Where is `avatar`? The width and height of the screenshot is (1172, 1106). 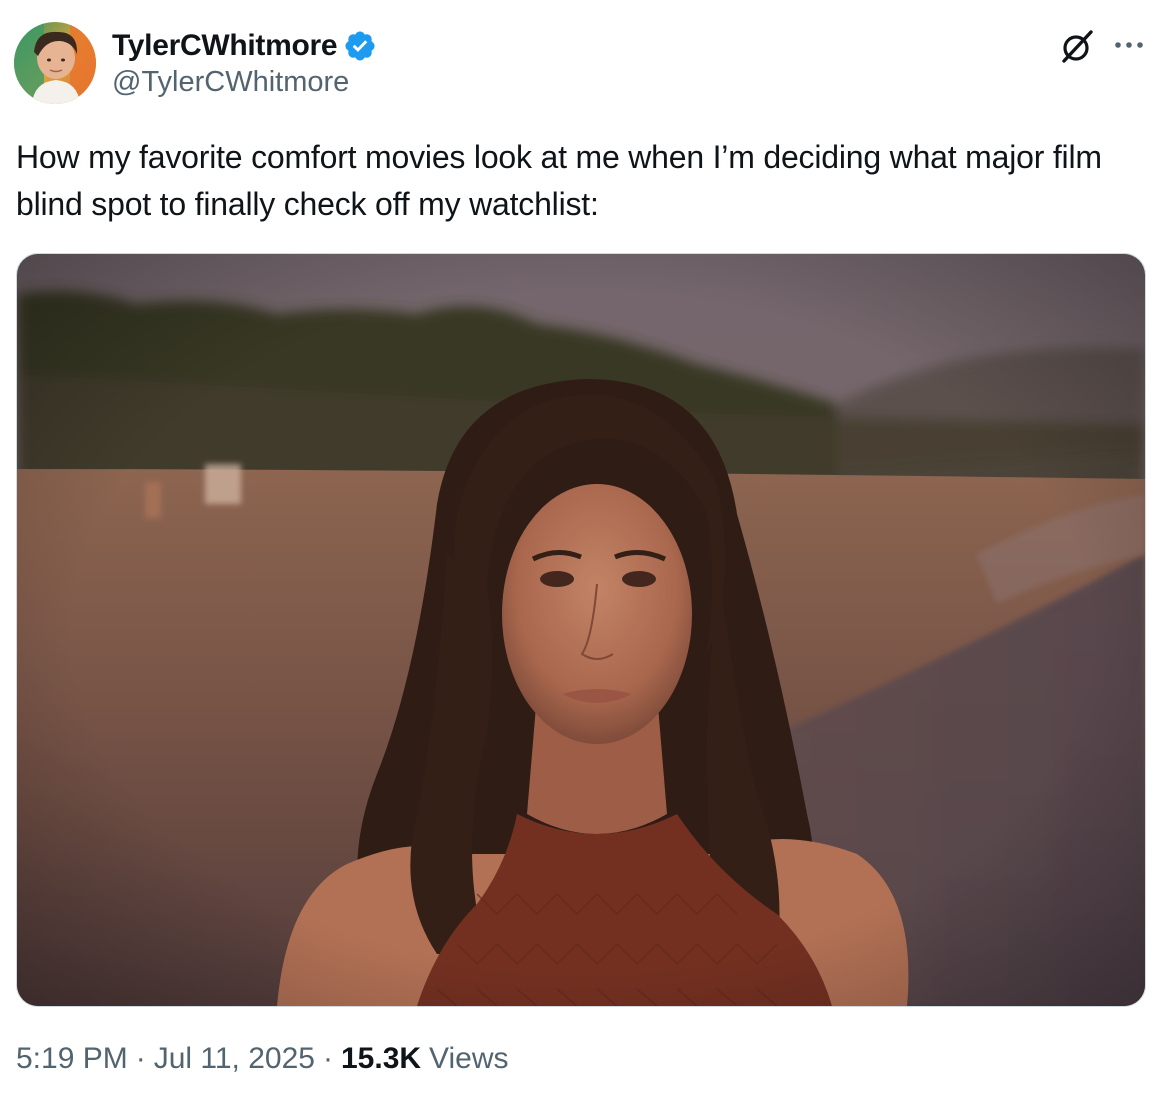 avatar is located at coordinates (55, 63).